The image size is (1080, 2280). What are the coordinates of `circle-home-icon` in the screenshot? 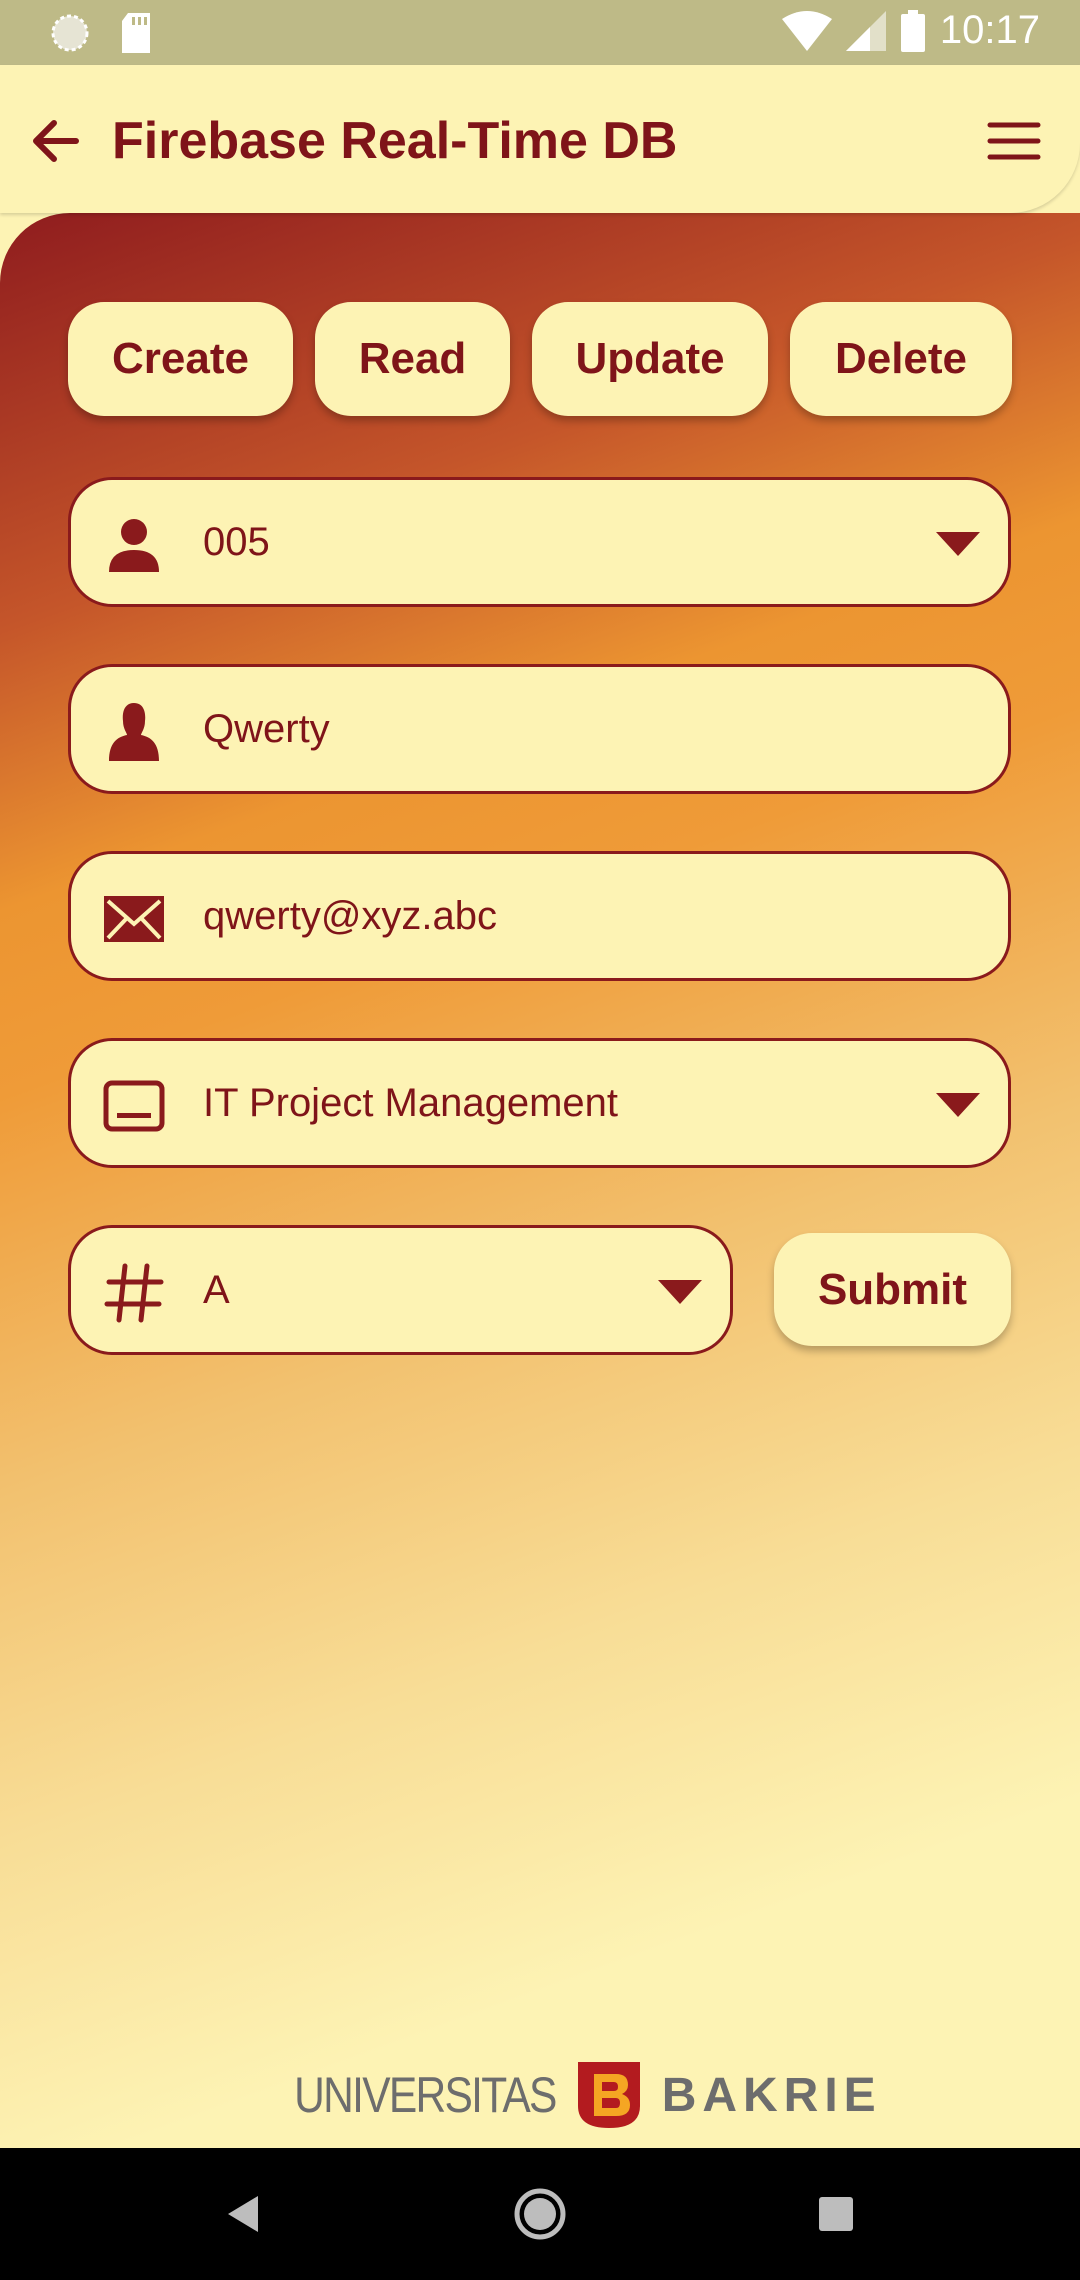 It's located at (540, 2214).